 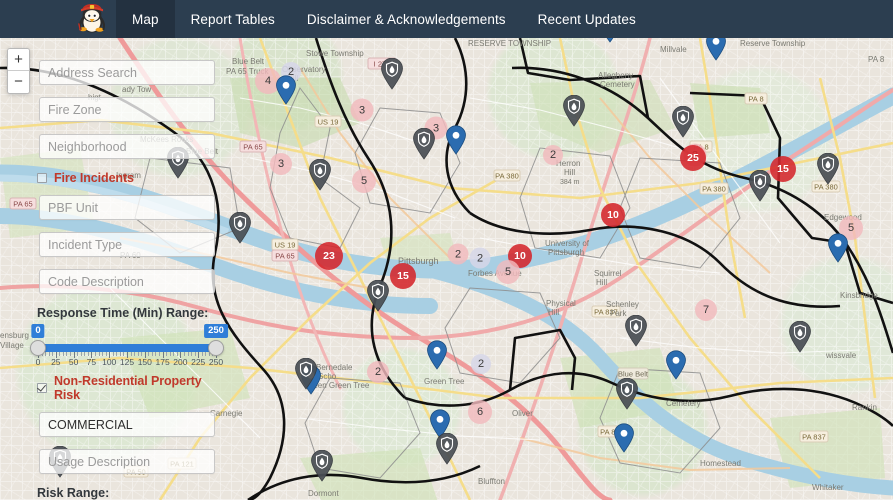 What do you see at coordinates (129, 347) in the screenshot?
I see `response-time-range-slider: 0 25 50 75 100 125 150 175 200 225 250 0 250` at bounding box center [129, 347].